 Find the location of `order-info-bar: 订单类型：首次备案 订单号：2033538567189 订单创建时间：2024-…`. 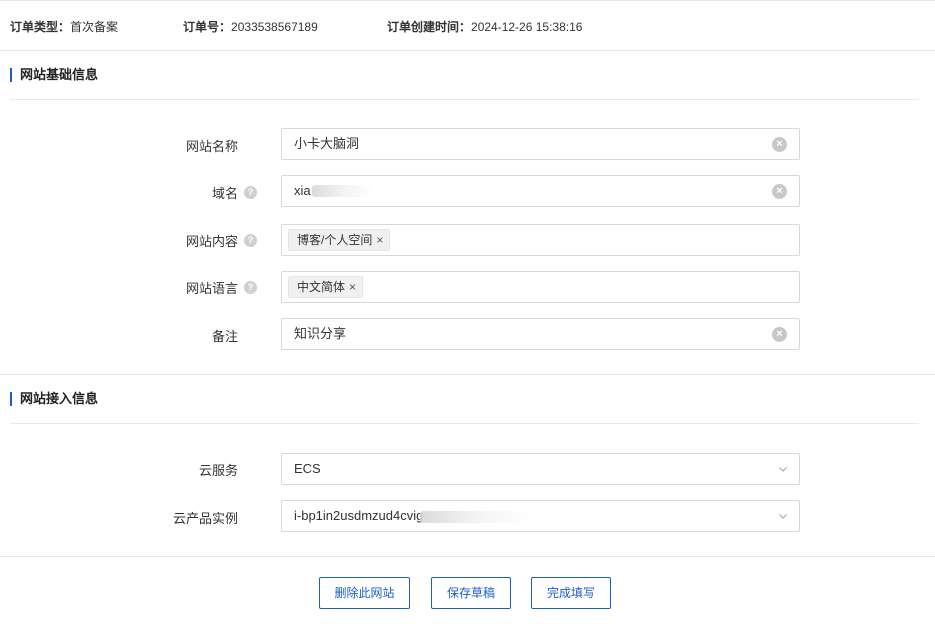

order-info-bar: 订单类型：首次备案 订单号：2033538567189 订单创建时间：2024-… is located at coordinates (467, 25).